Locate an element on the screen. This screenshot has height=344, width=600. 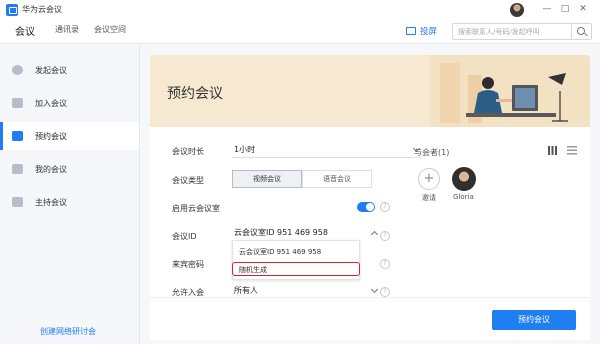
audio-meeting-option: 语音会议 is located at coordinates (337, 179).